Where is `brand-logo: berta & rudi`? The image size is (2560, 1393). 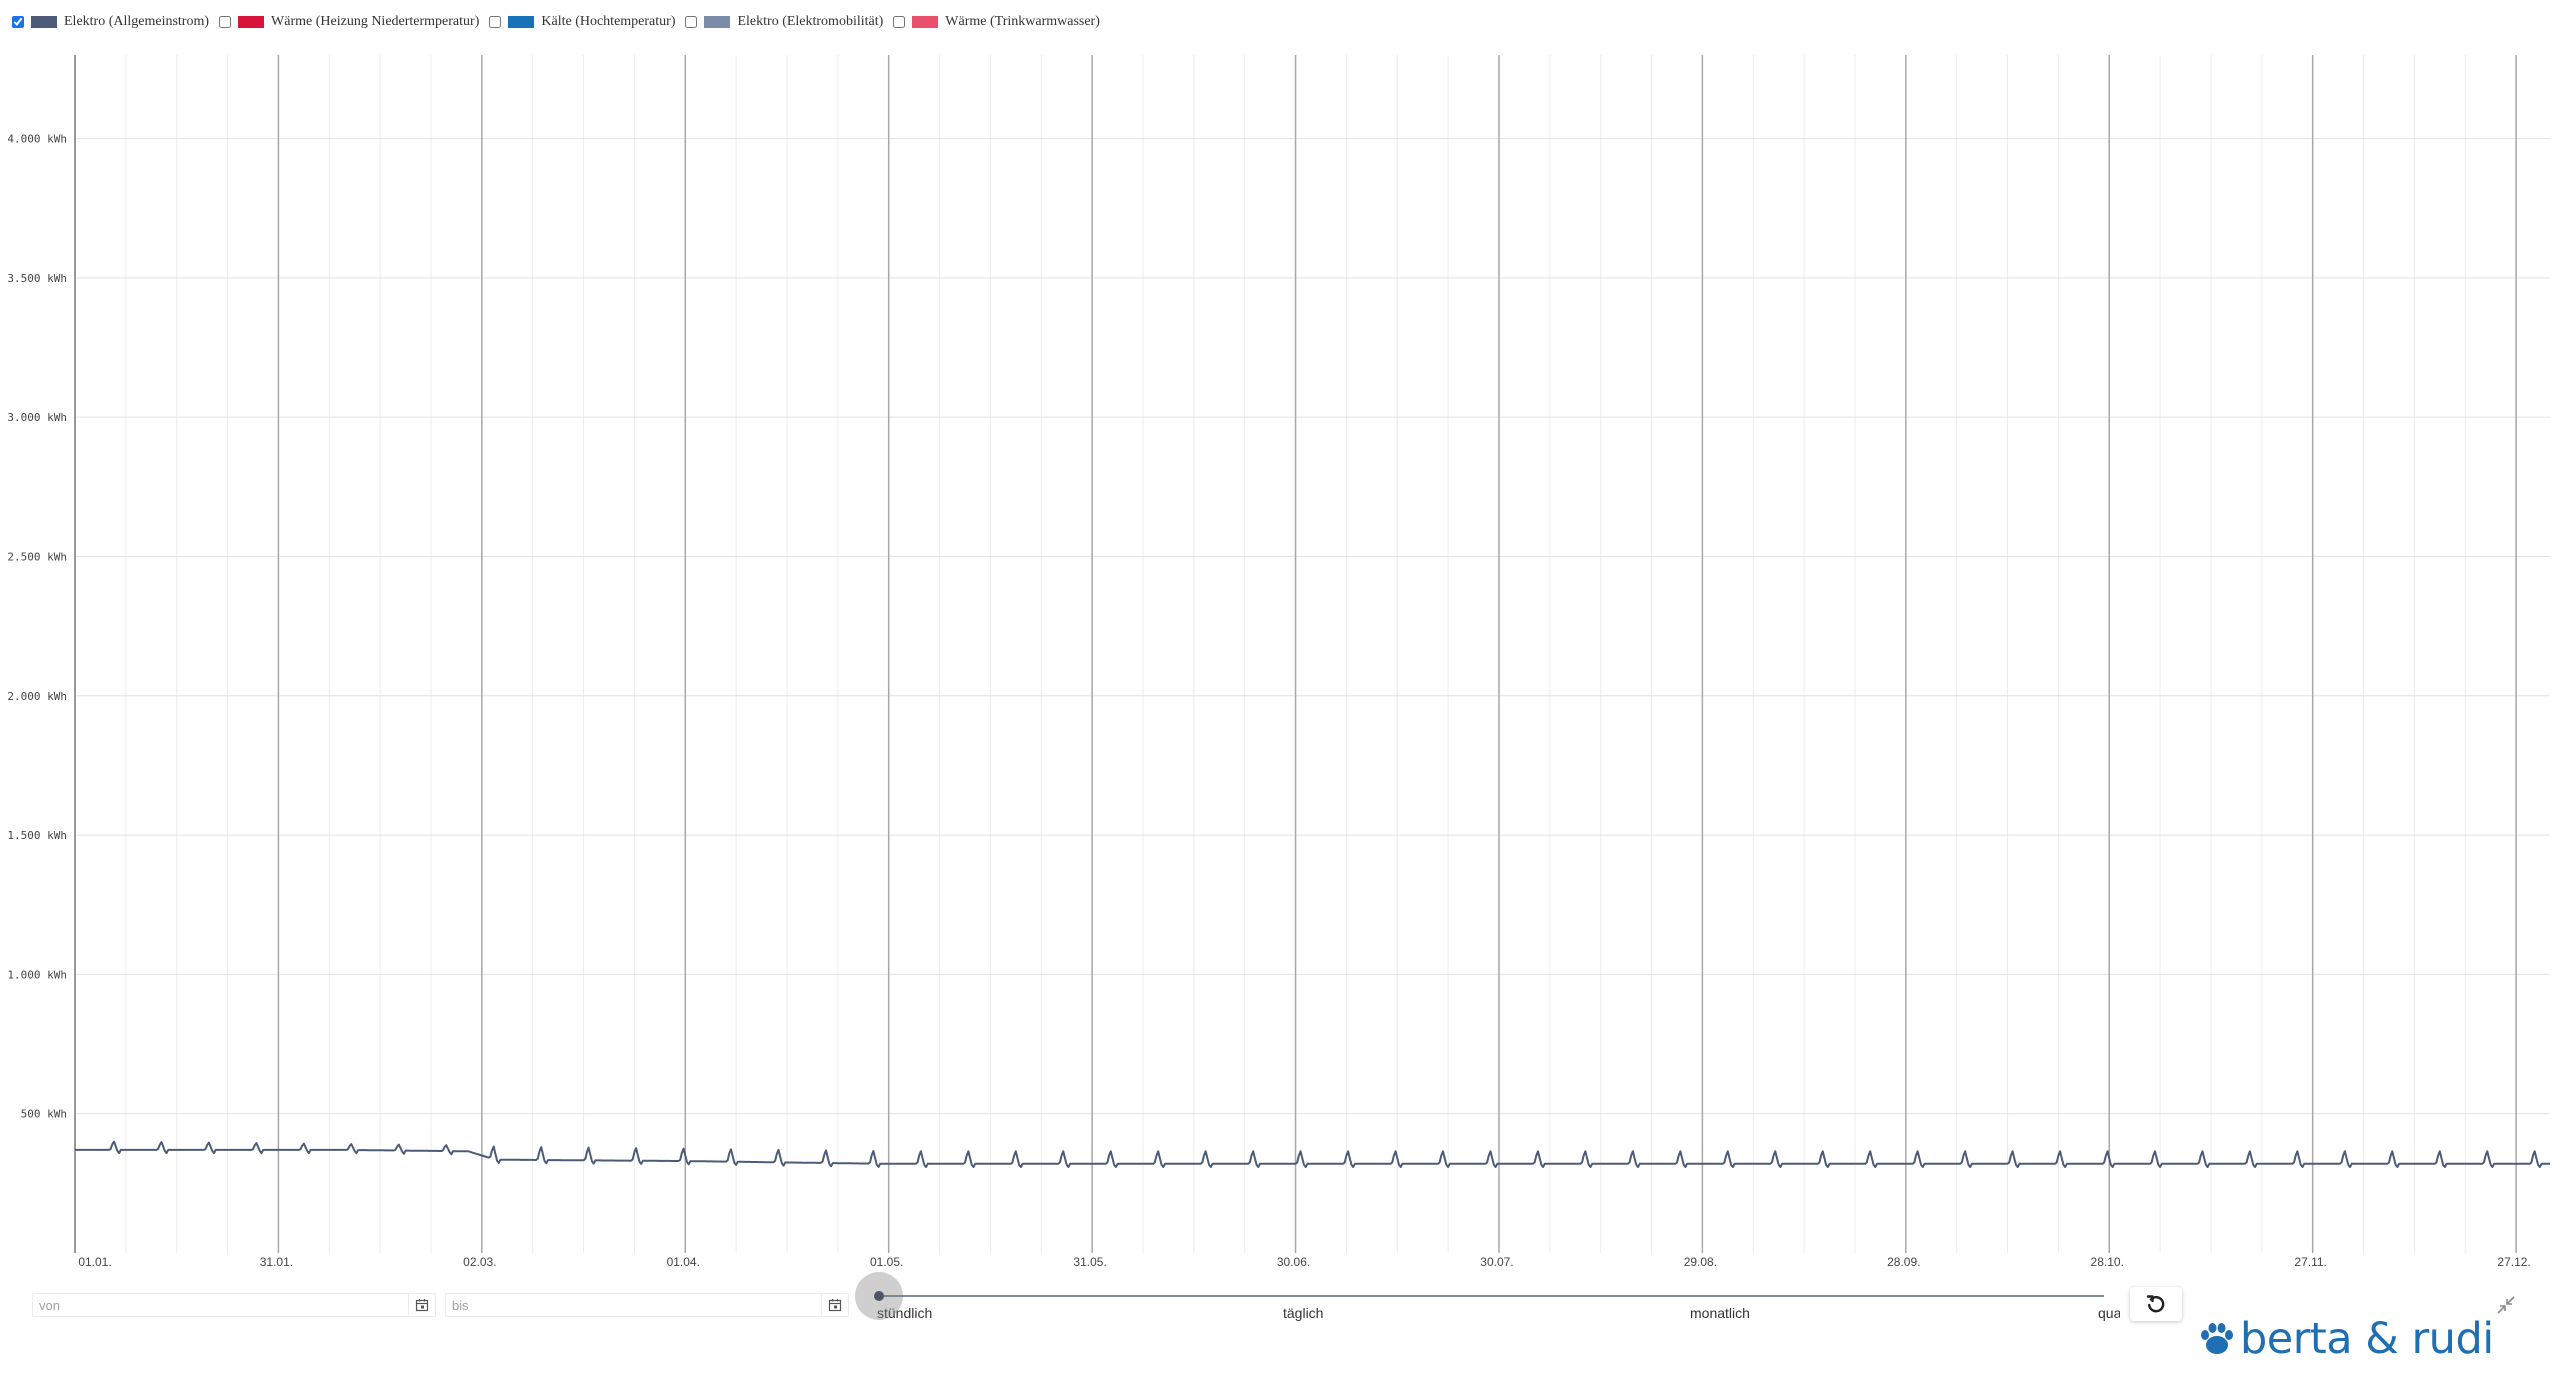
brand-logo: berta & rudi is located at coordinates (2346, 1339).